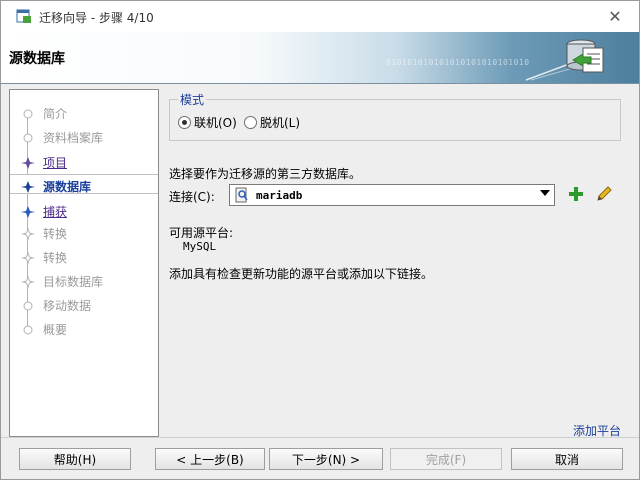 The image size is (640, 480). What do you see at coordinates (326, 459) in the screenshot?
I see `next-button: 下一步(N) >` at bounding box center [326, 459].